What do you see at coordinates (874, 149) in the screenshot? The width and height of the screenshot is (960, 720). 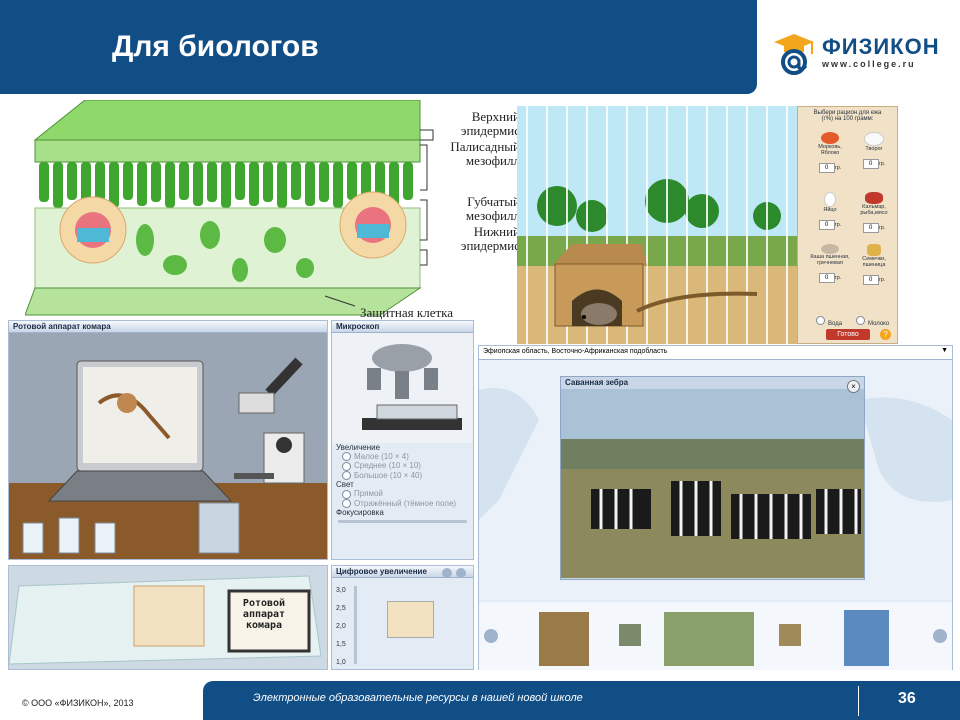 I see `food-label: Творог` at bounding box center [874, 149].